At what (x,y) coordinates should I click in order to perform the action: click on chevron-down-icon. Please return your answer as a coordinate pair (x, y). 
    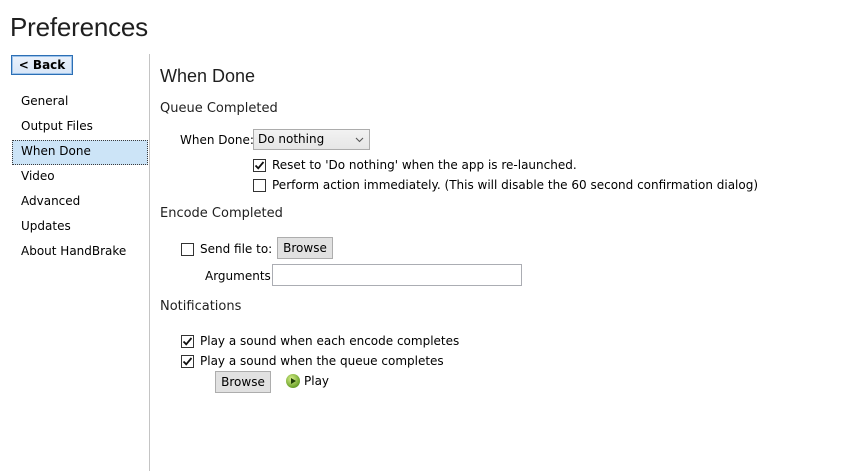
    Looking at the image, I should click on (359, 143).